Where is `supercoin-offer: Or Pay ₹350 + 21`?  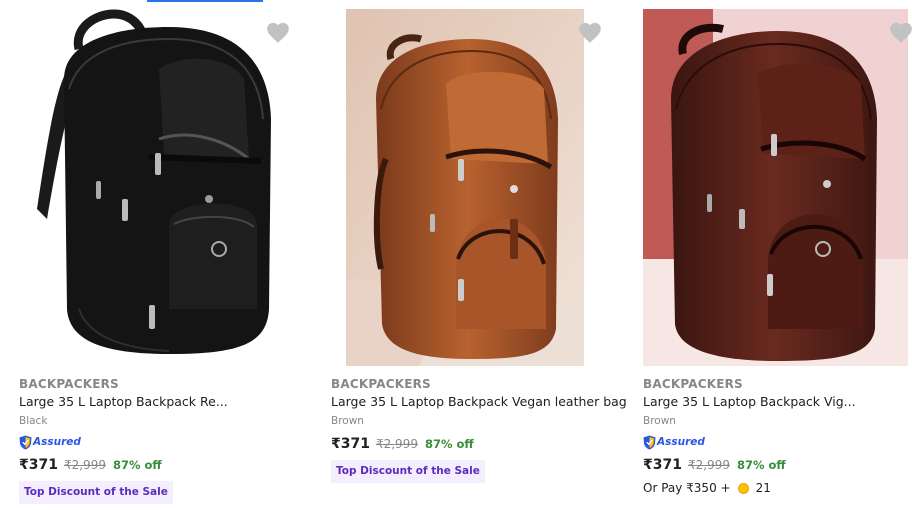
supercoin-offer: Or Pay ₹350 + 21 is located at coordinates (707, 488).